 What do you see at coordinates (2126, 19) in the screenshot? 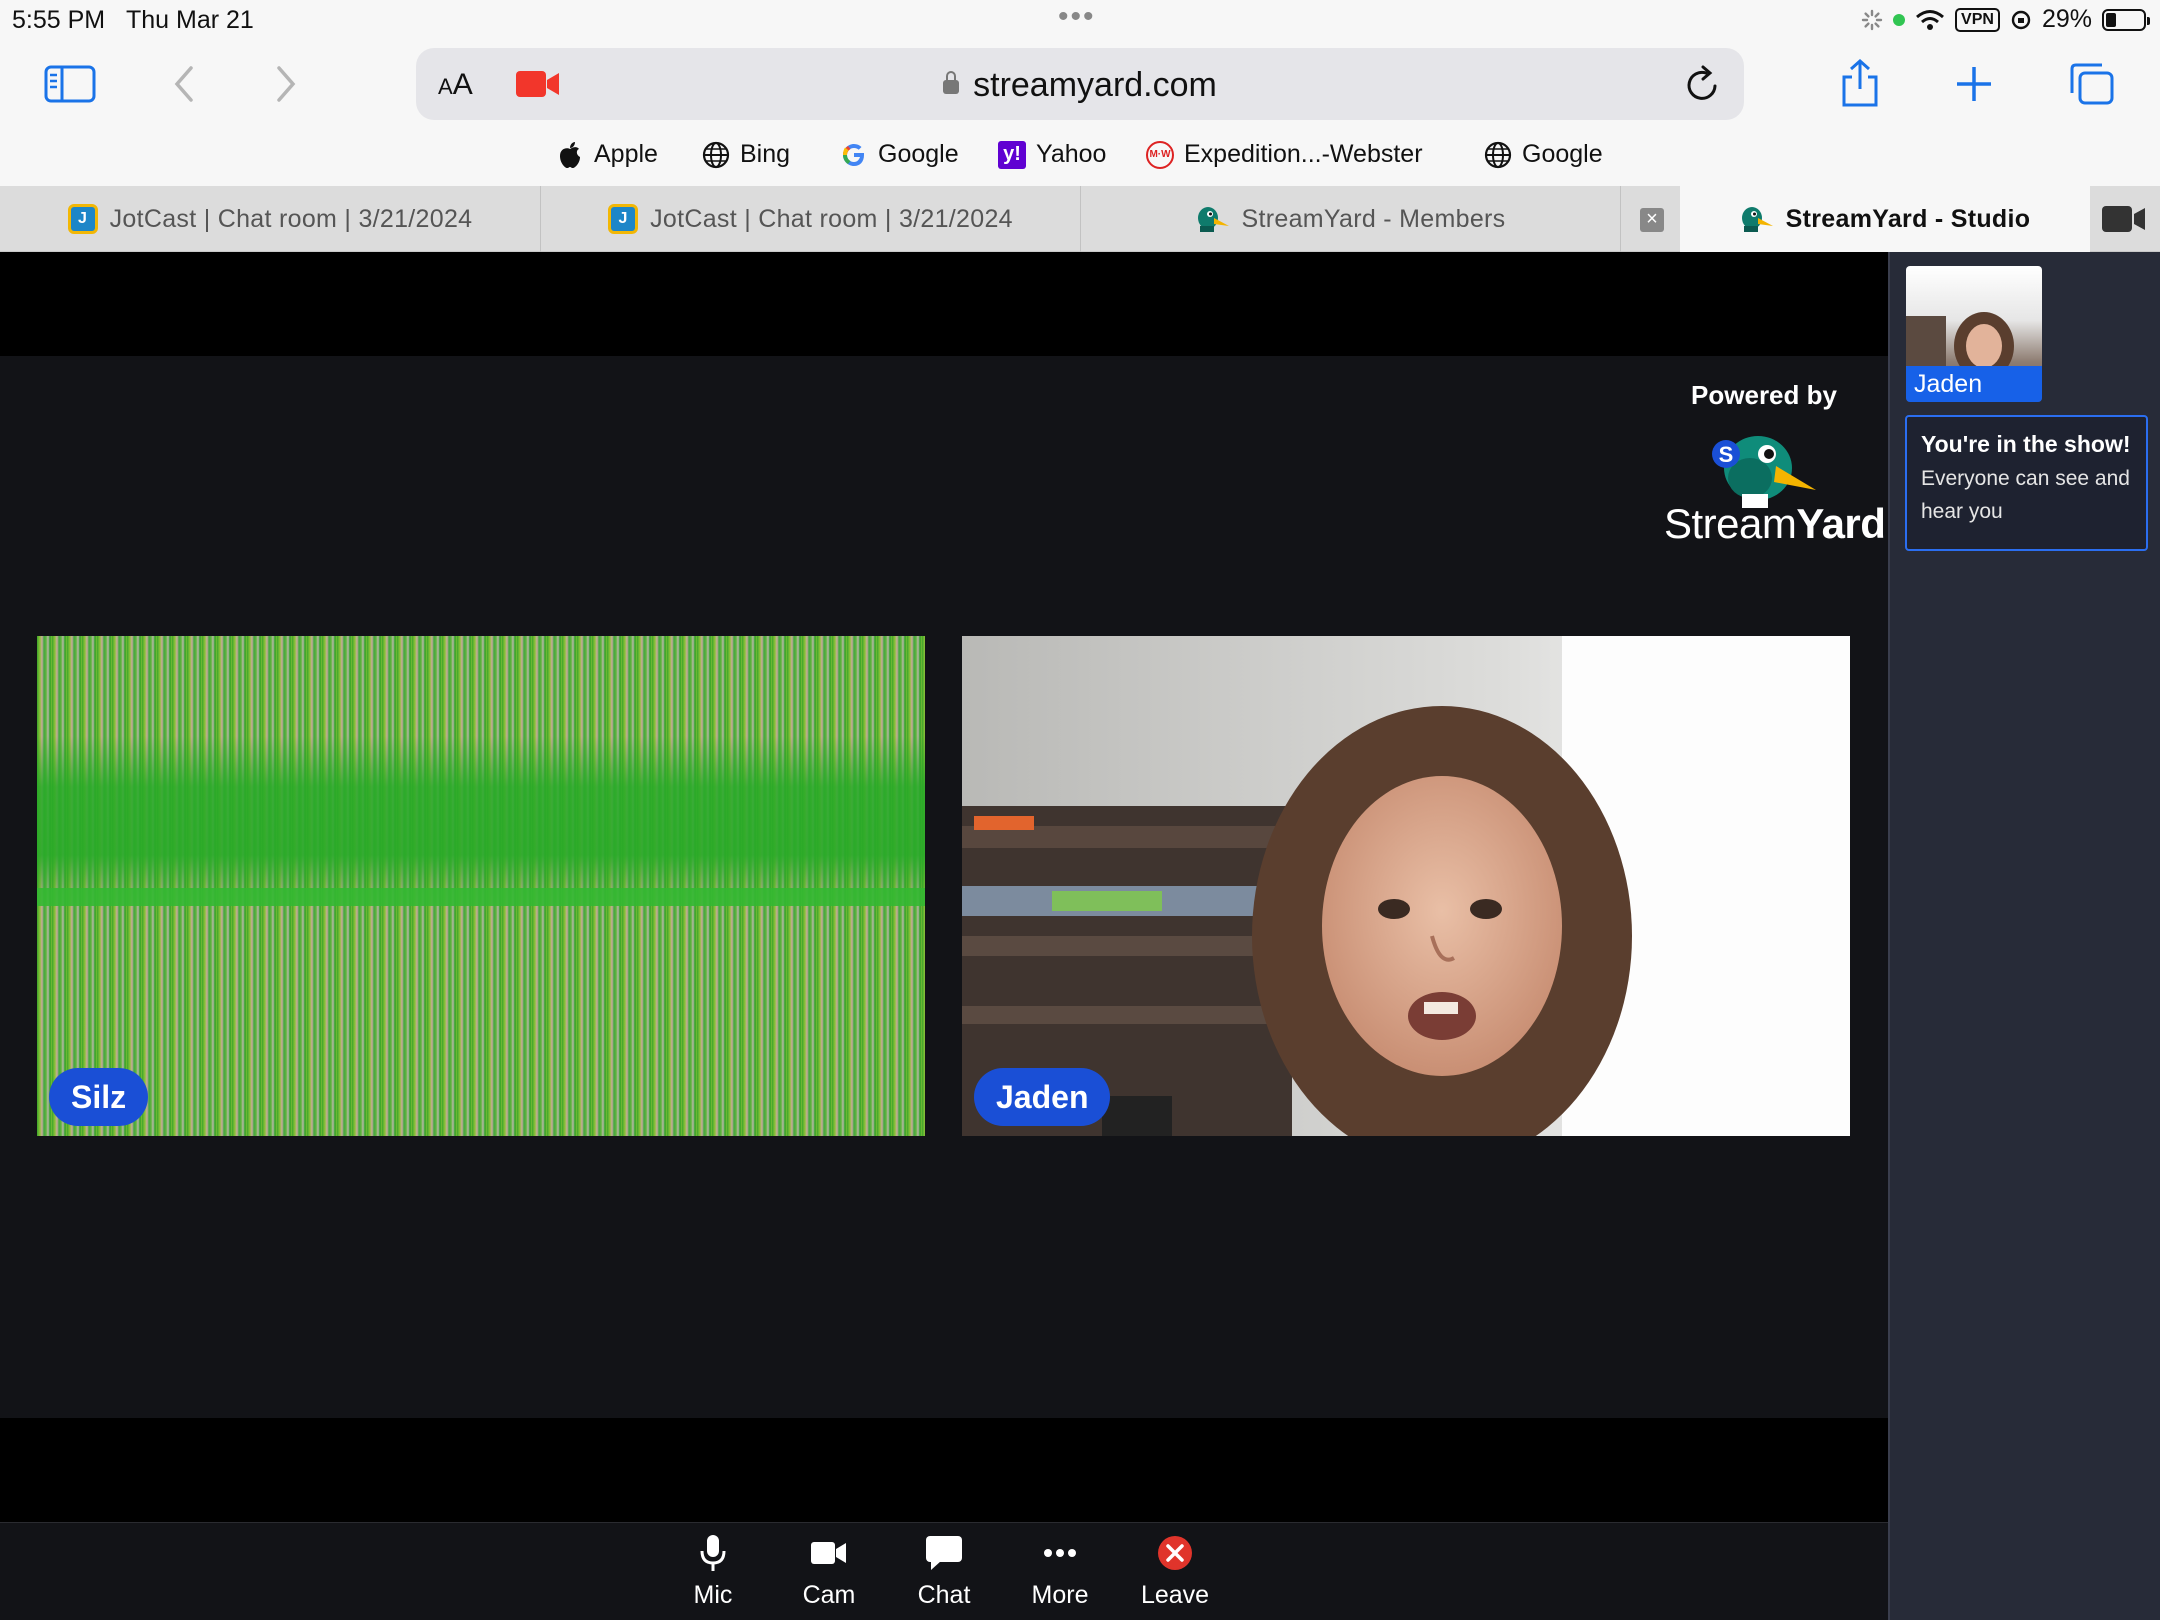
I see `battery-icon` at bounding box center [2126, 19].